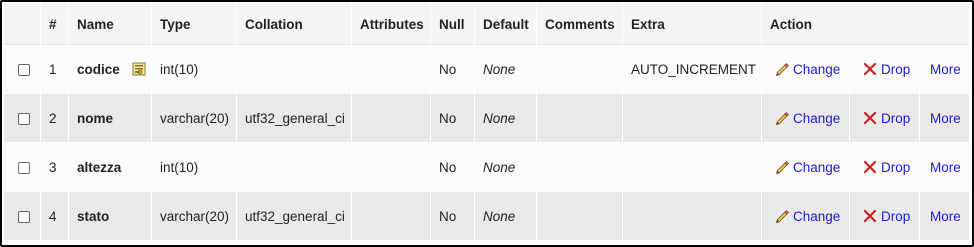 This screenshot has width=974, height=247. I want to click on column-name: altezza, so click(99, 167).